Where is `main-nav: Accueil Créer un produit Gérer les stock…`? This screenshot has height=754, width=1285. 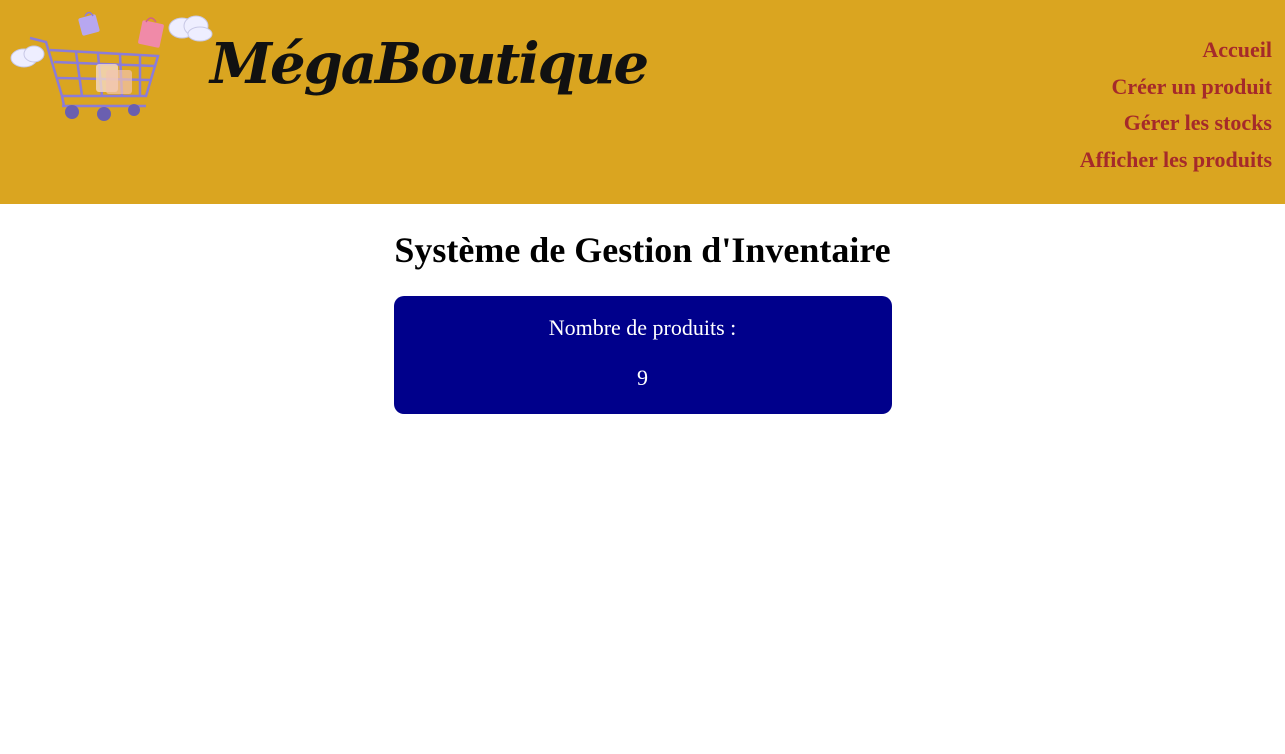 main-nav: Accueil Créer un produit Gérer les stock… is located at coordinates (1176, 105).